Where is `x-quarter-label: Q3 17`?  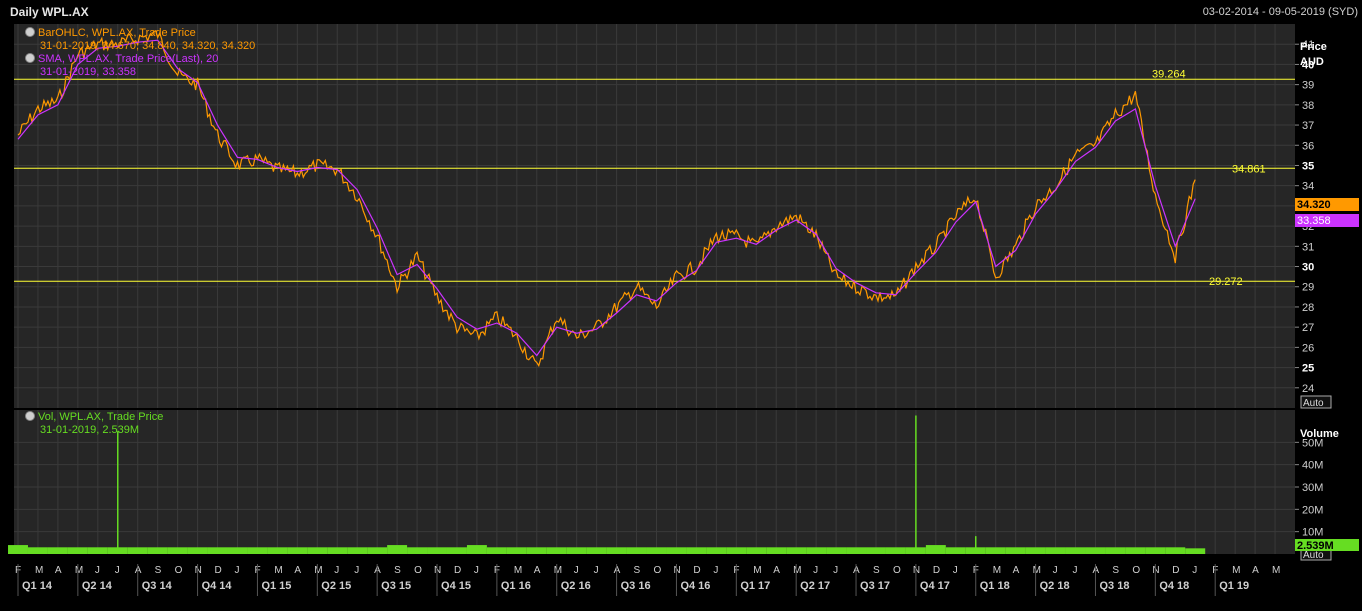 x-quarter-label: Q3 17 is located at coordinates (875, 586).